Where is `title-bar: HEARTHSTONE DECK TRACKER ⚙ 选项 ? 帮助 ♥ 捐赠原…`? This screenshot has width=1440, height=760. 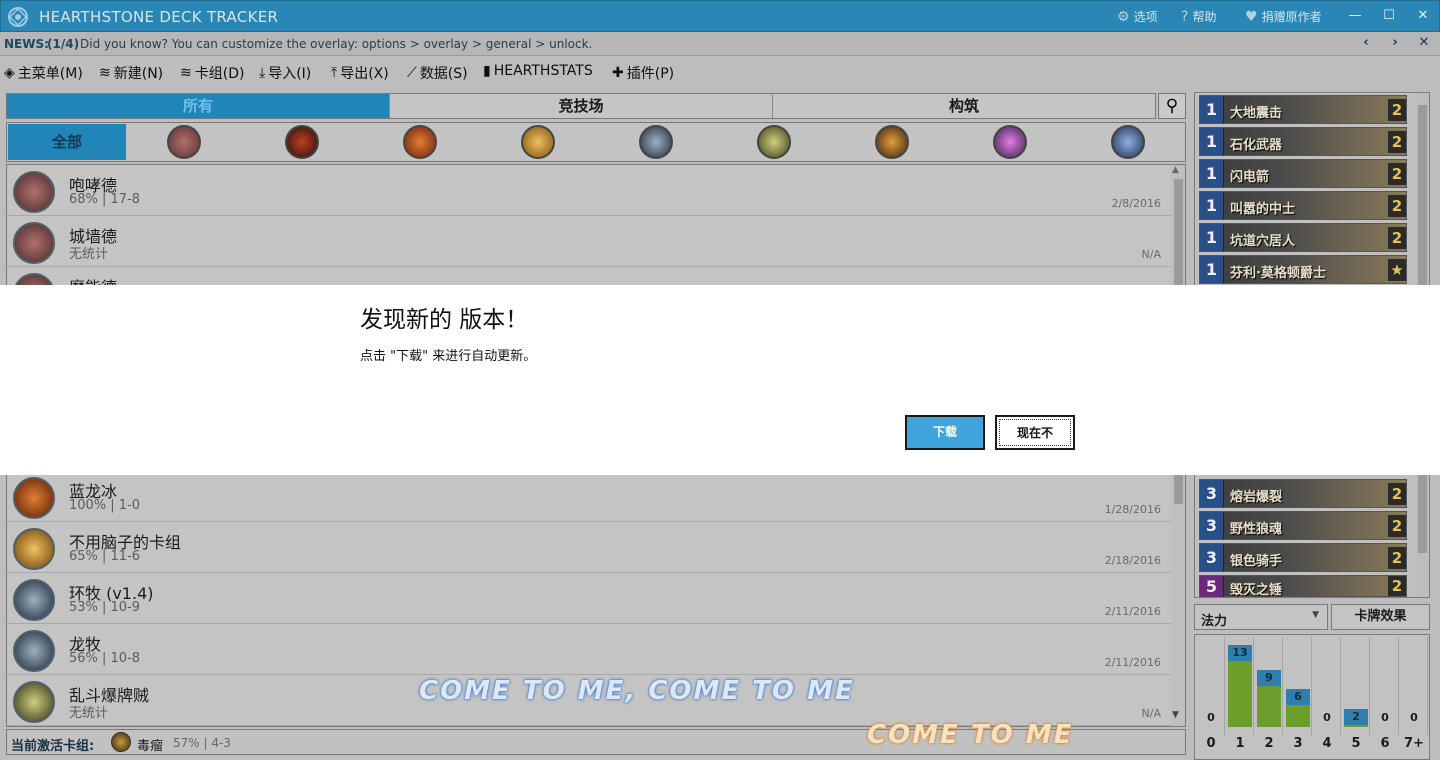 title-bar: HEARTHSTONE DECK TRACKER ⚙ 选项 ? 帮助 ♥ 捐赠原… is located at coordinates (720, 16).